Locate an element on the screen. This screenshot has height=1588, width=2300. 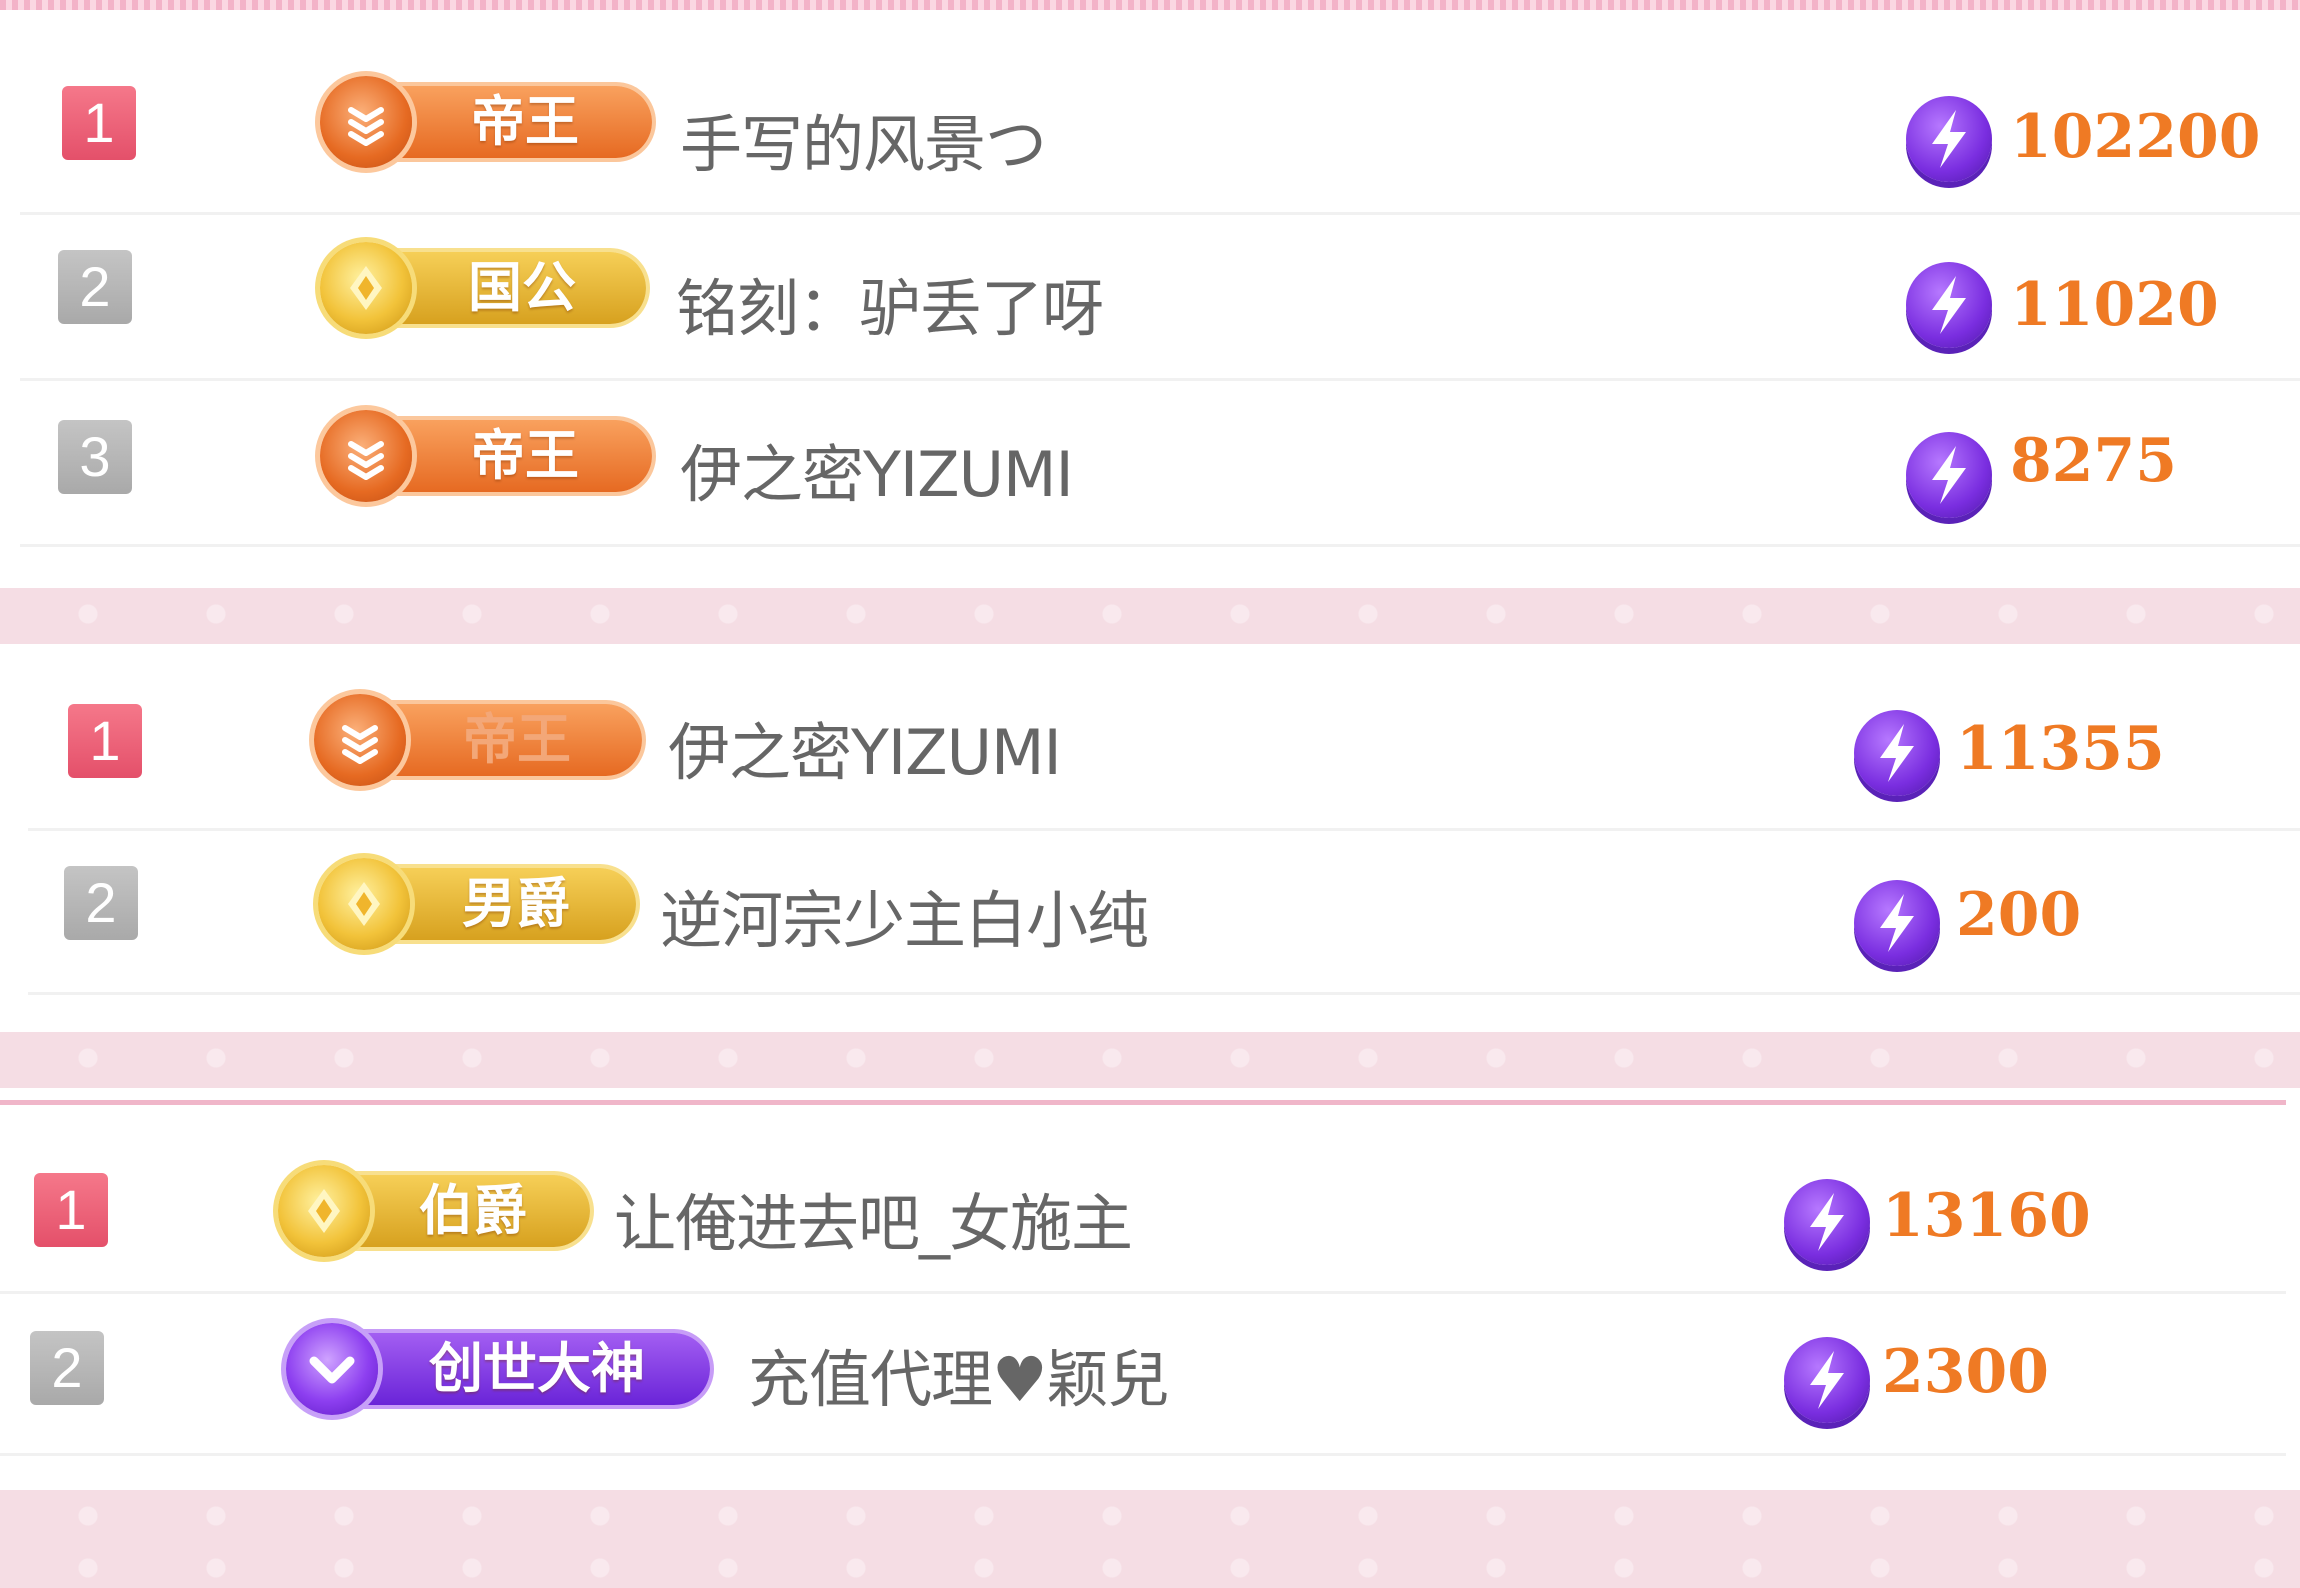
top-decorative-stripe is located at coordinates (1150, 5).